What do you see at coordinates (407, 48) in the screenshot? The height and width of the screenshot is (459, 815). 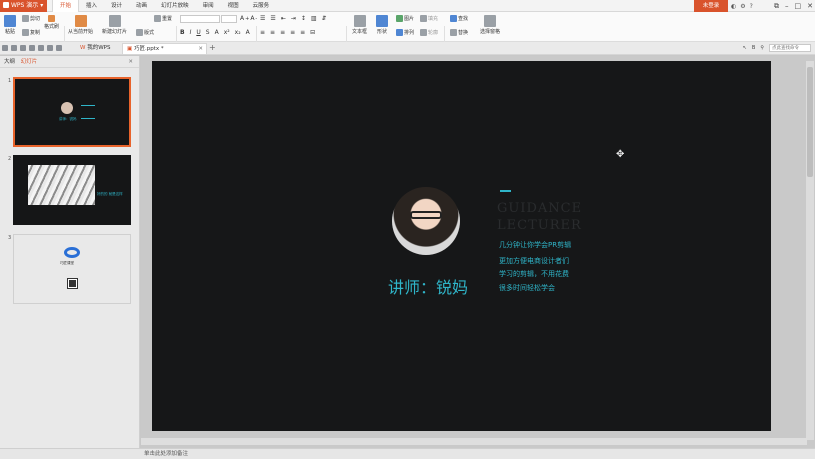 I see `document-tab-bar: W 我的WPS ▣ 巧匠.pptx * ✕ + ↖ B ⚲ 点此查找命令` at bounding box center [407, 48].